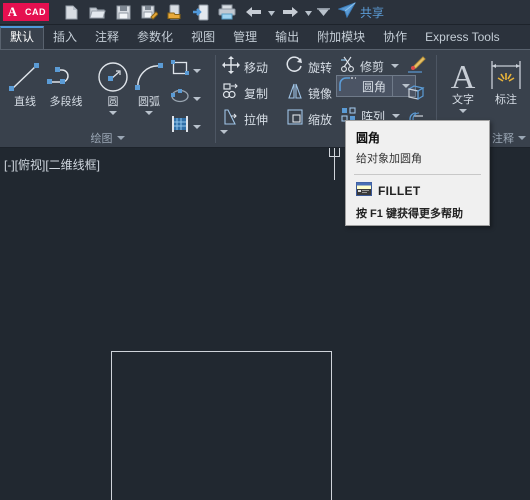  I want to click on tab-output: 输出, so click(287, 37).